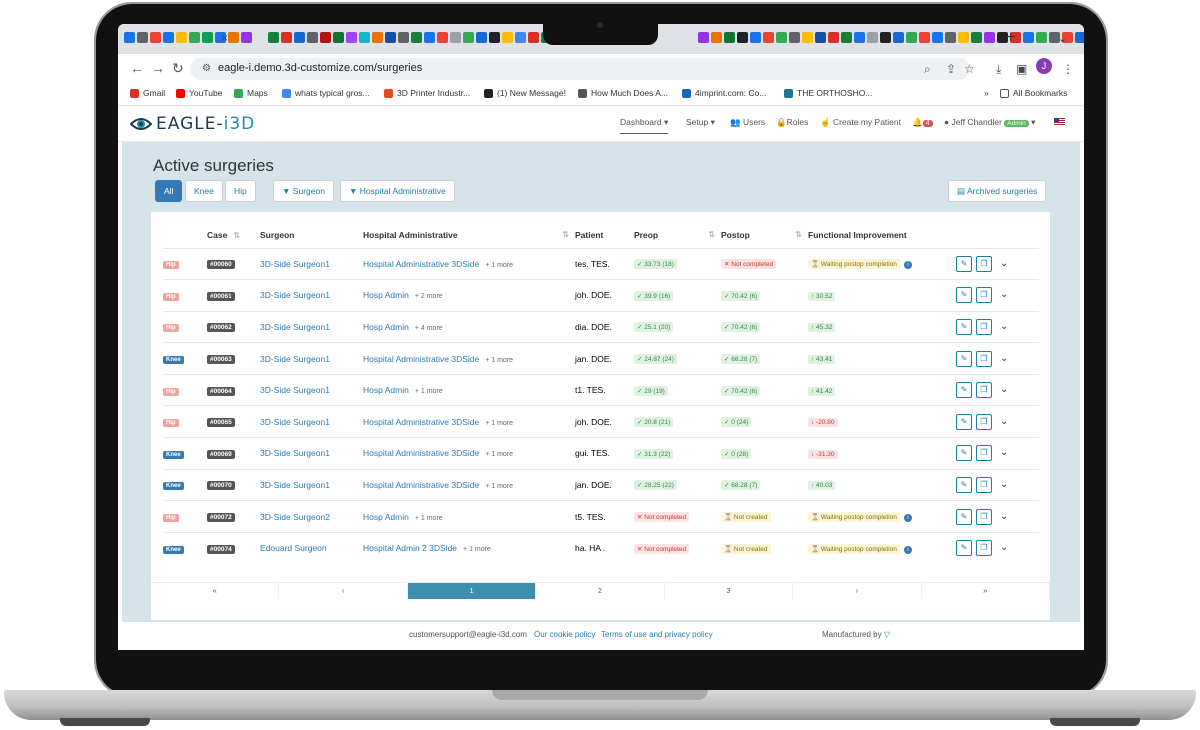  I want to click on zoom-icon: ⌕, so click(927, 69).